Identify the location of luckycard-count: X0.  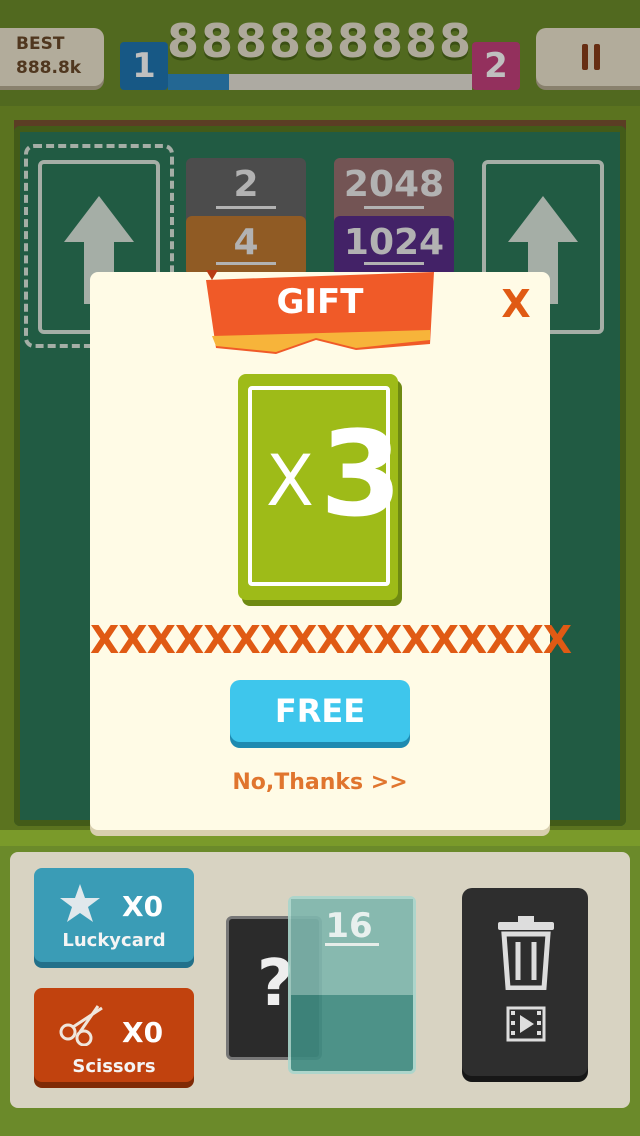
(143, 906).